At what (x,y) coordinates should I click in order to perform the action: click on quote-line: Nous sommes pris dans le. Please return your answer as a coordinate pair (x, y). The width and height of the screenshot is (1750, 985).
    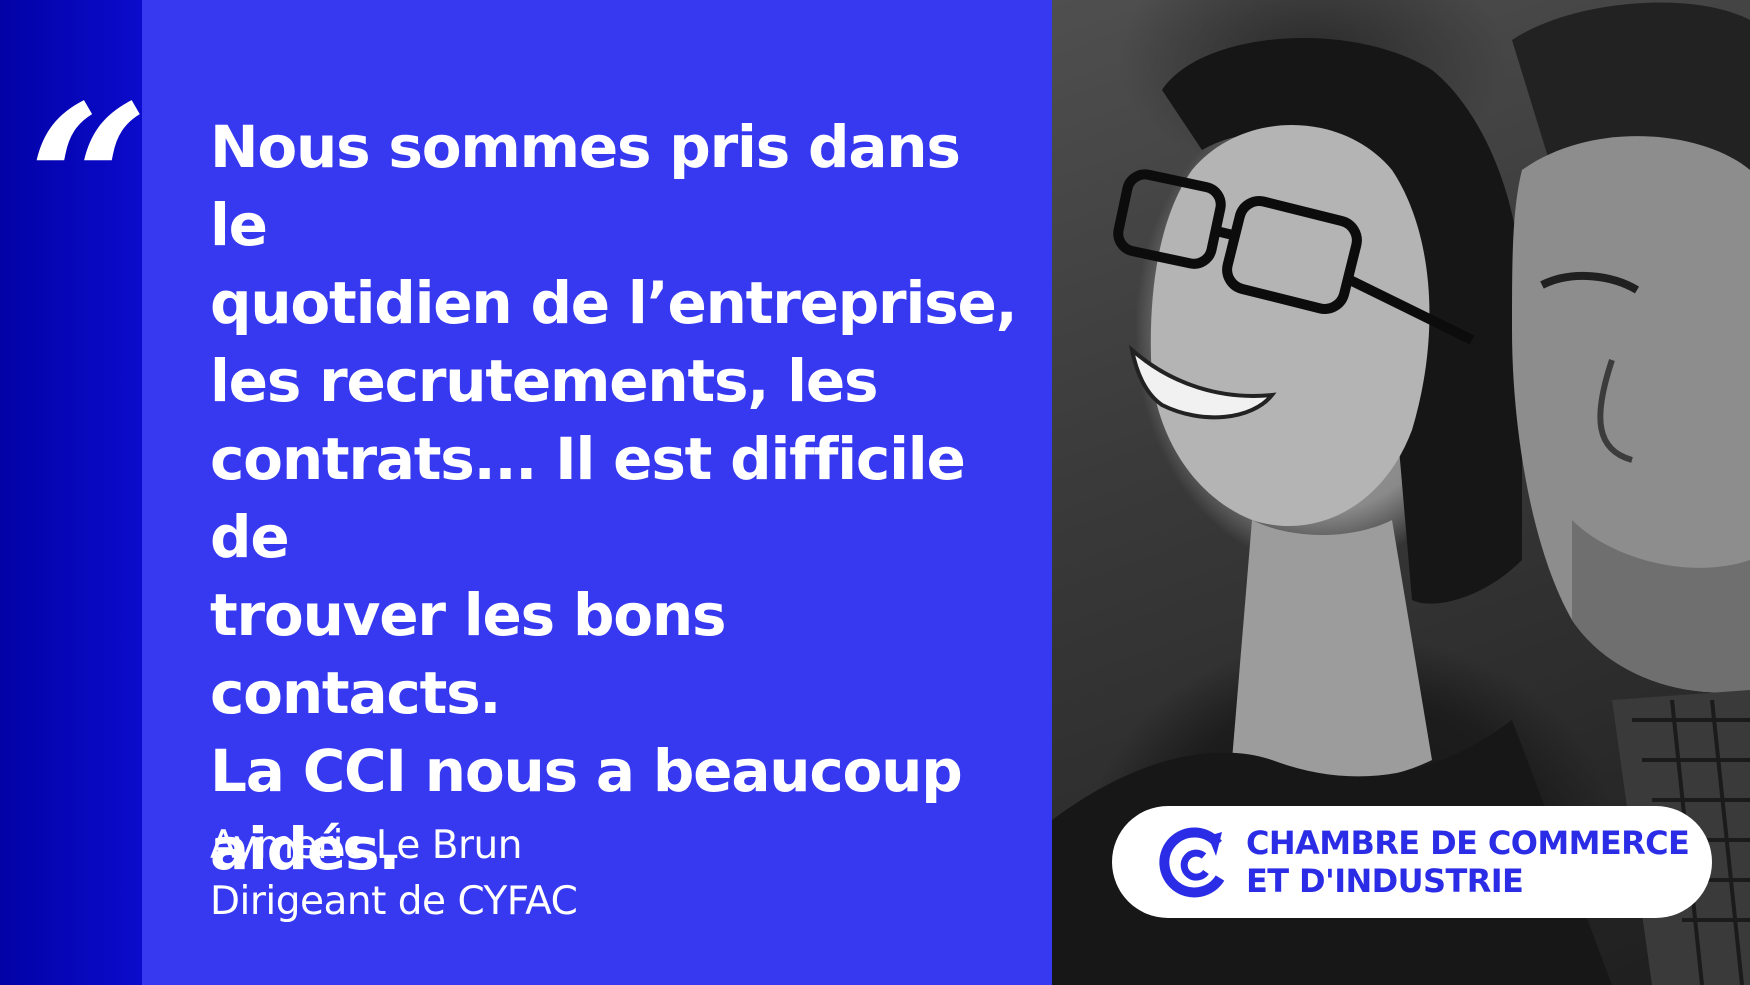
    Looking at the image, I should click on (585, 186).